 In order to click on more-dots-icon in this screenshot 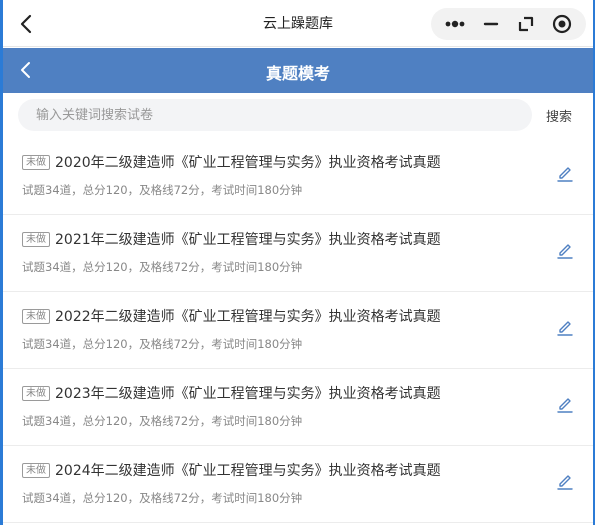, I will do `click(455, 24)`.